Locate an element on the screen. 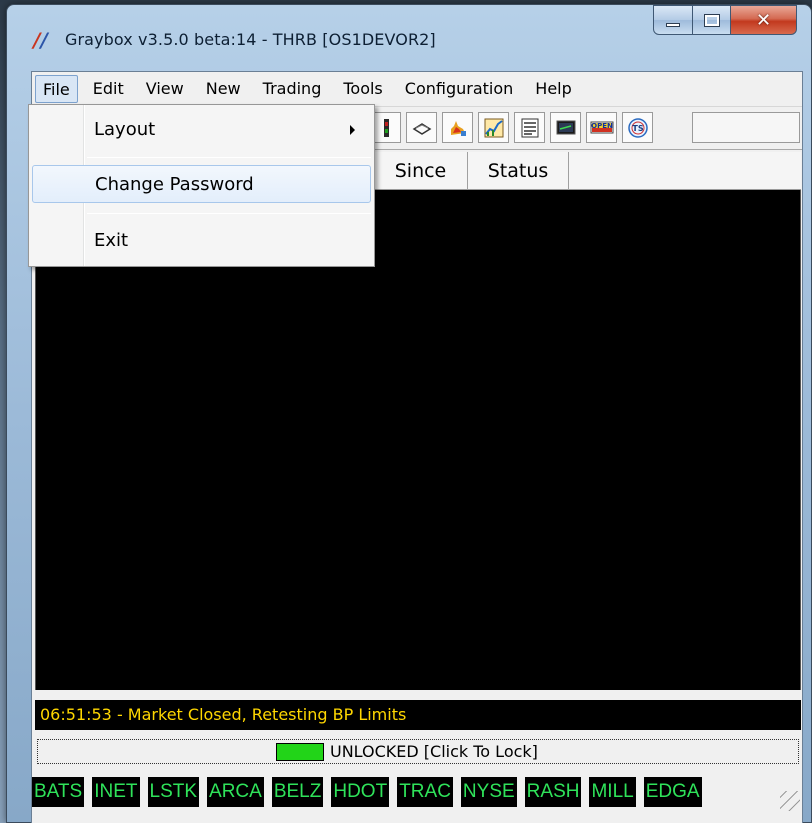  toolbar-button-monitor is located at coordinates (565, 127).